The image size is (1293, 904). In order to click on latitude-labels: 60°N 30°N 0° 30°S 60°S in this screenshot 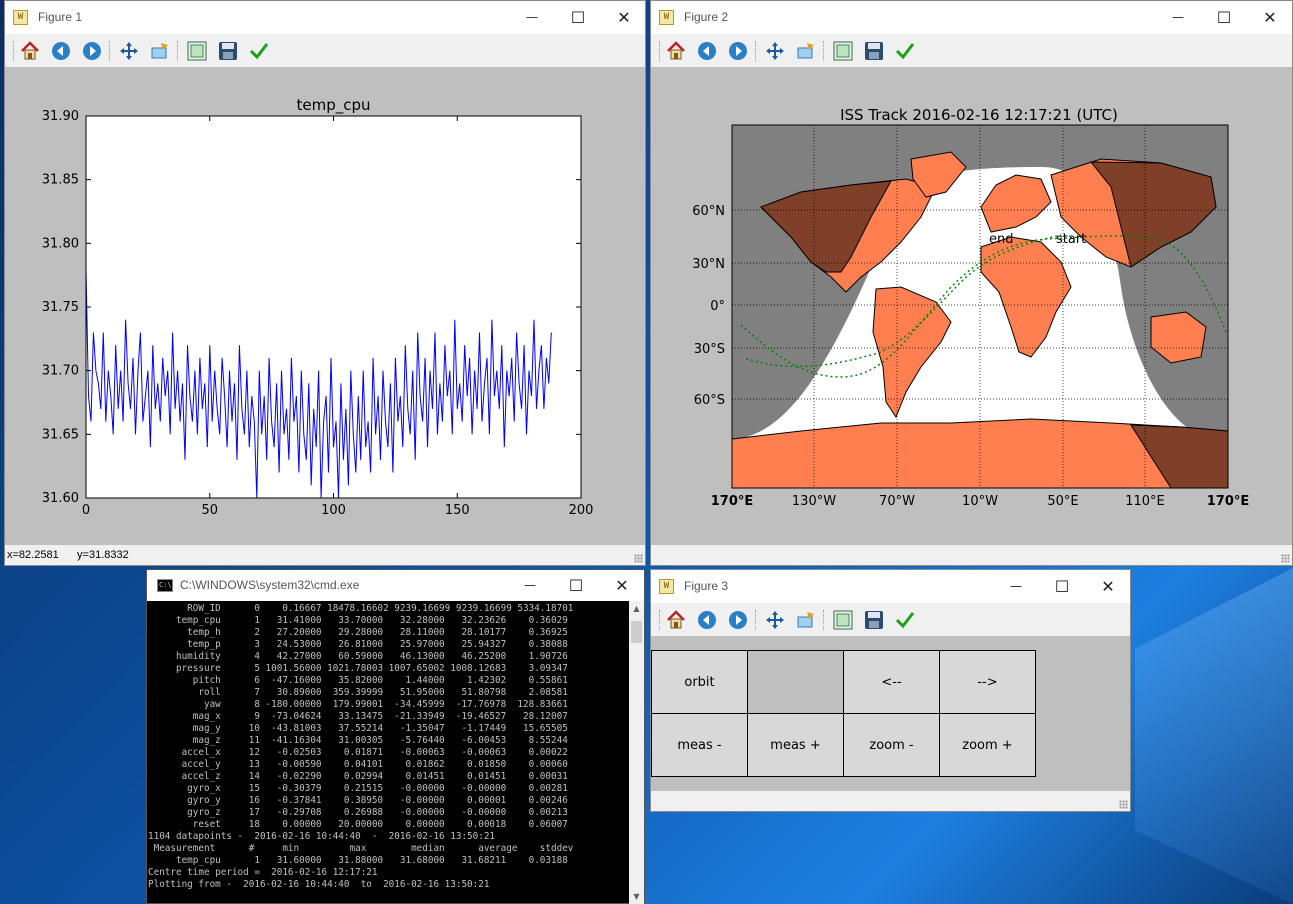, I will do `click(708, 306)`.